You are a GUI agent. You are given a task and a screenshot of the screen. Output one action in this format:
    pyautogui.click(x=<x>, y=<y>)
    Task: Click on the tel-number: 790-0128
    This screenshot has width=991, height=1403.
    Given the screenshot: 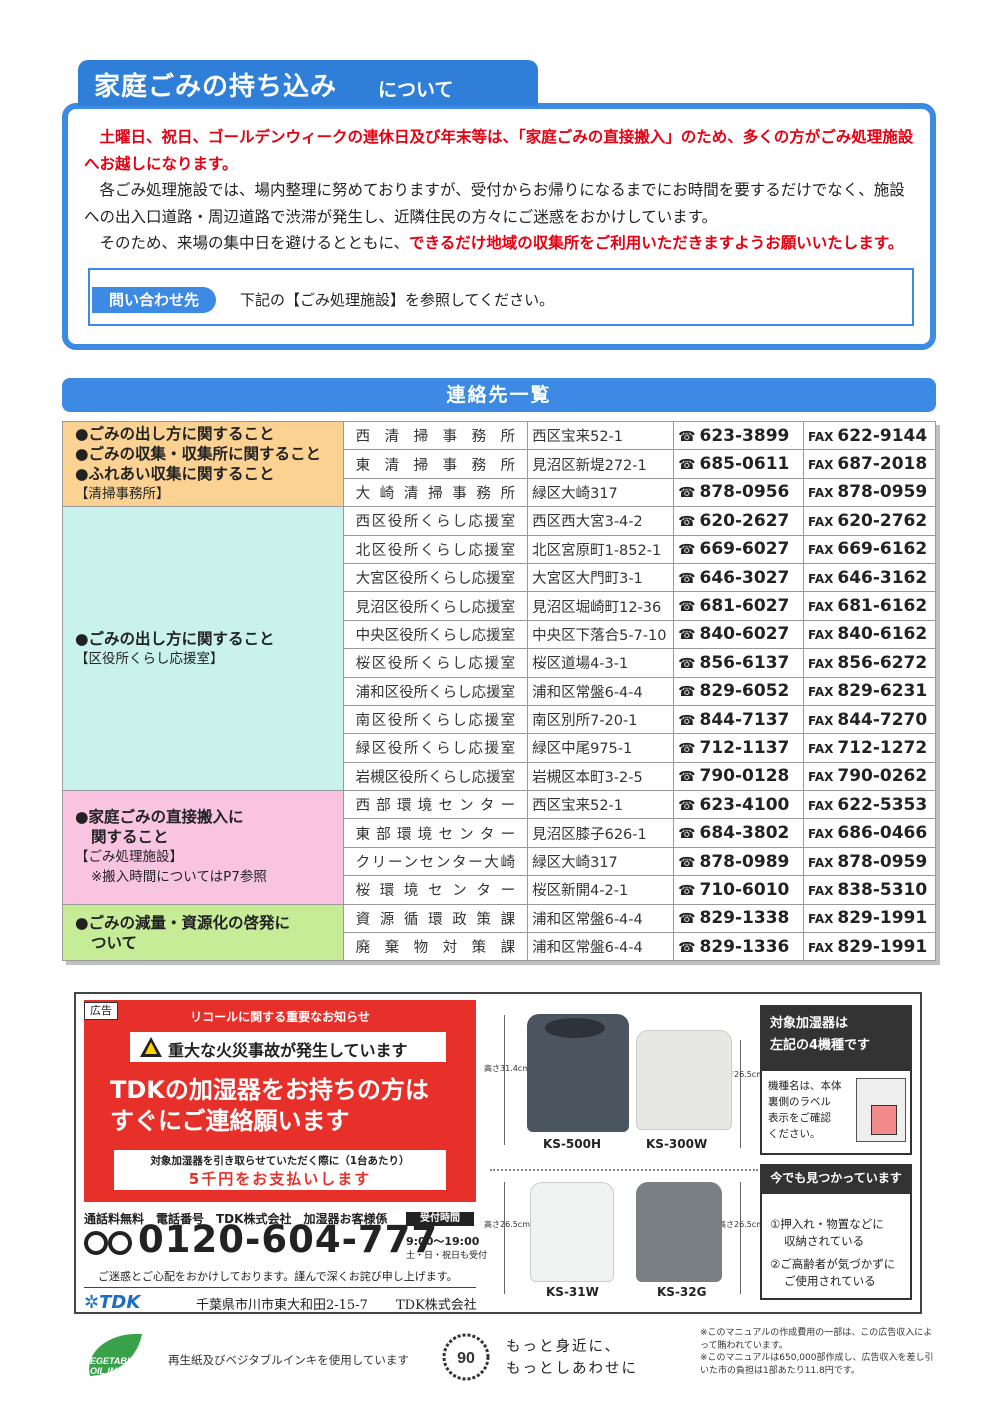 What is the action you would take?
    pyautogui.click(x=745, y=776)
    